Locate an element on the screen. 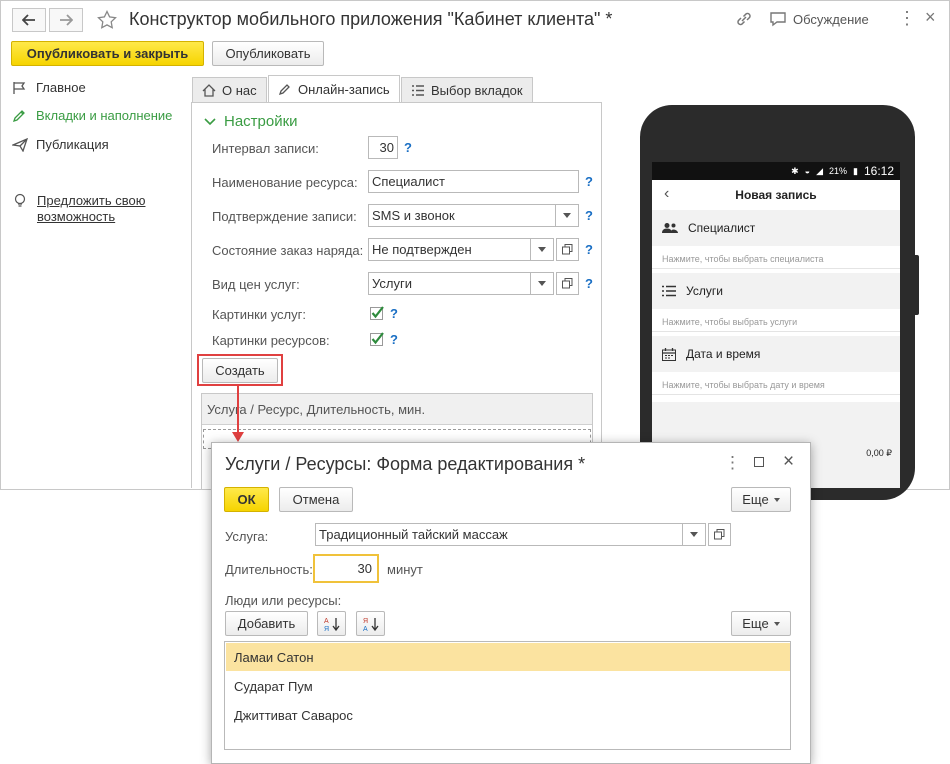 This screenshot has width=950, height=764. ok-button: ОК is located at coordinates (246, 499).